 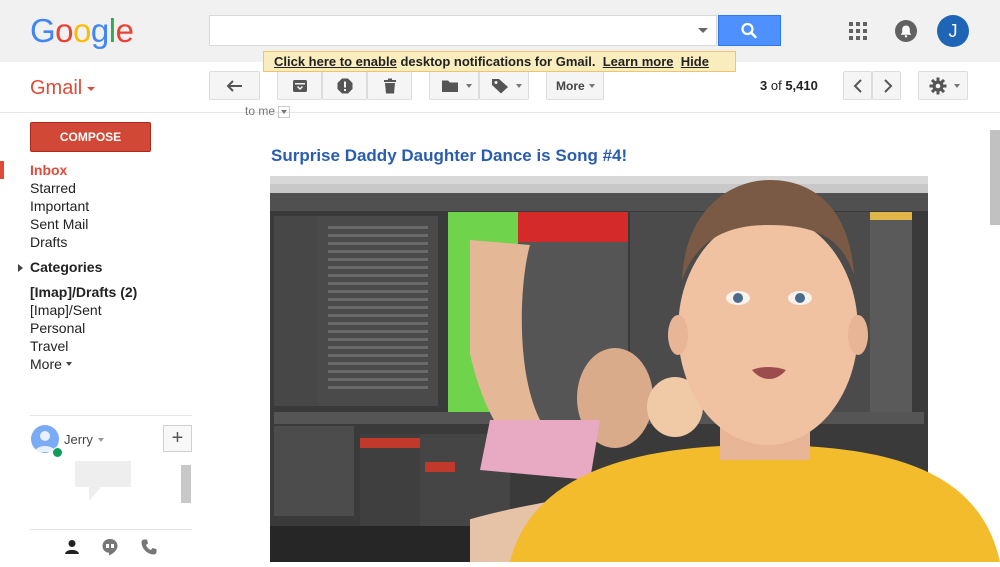 I want to click on sidebar-item-categories: Categories, so click(x=66, y=267).